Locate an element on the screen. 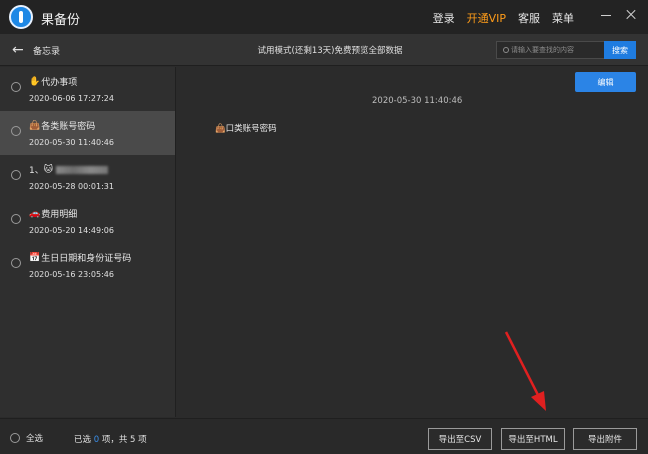 The height and width of the screenshot is (454, 648). list-item: 👜 各类账号密码 2020-05-30 11:40:46 is located at coordinates (87, 133).